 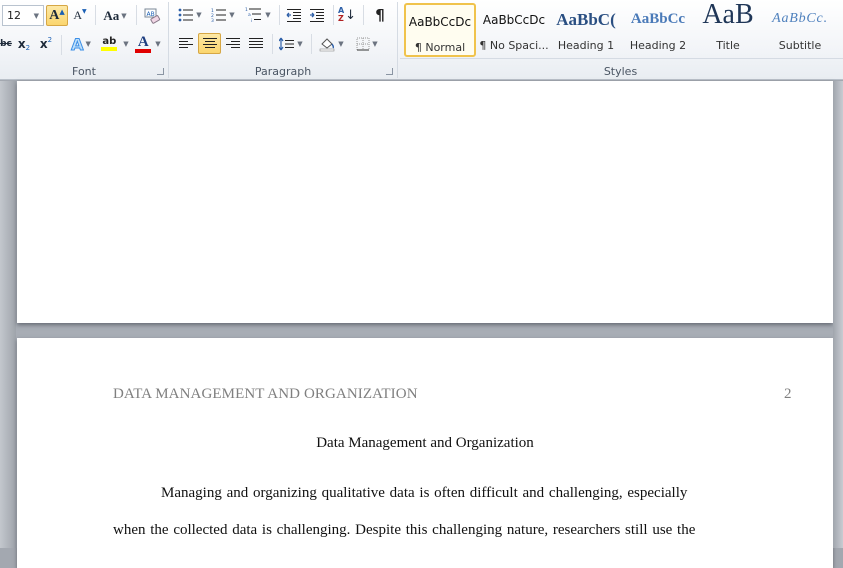 I want to click on svg-text: i, so click(x=251, y=20).